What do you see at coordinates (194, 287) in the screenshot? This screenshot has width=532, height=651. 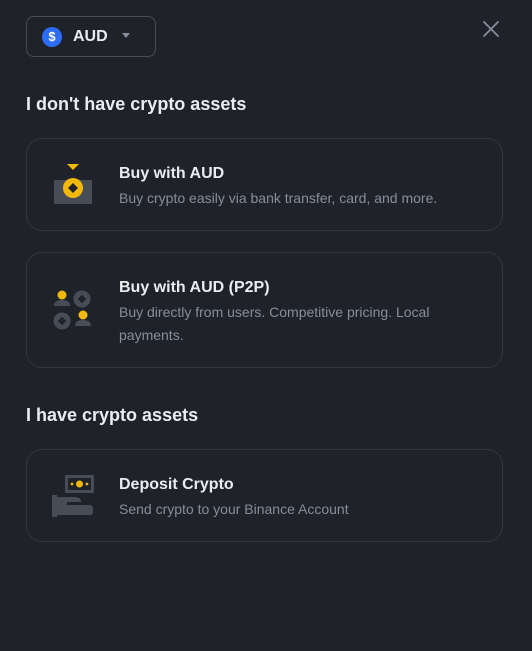 I see `buy-p2p-title: Buy with AUD (P2P)` at bounding box center [194, 287].